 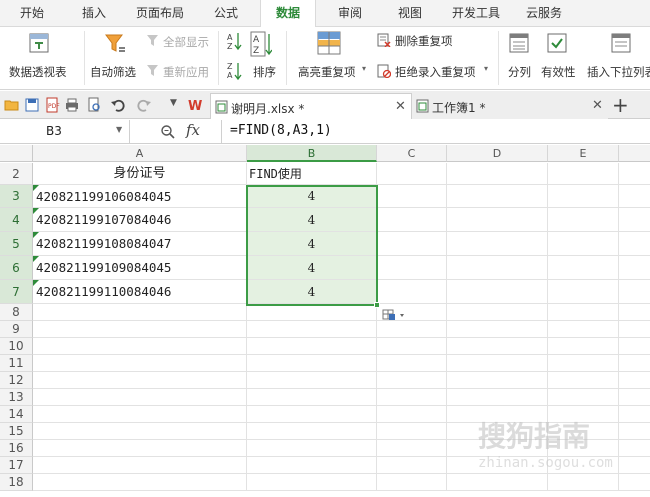 What do you see at coordinates (412, 196) in the screenshot?
I see `cell-c3` at bounding box center [412, 196].